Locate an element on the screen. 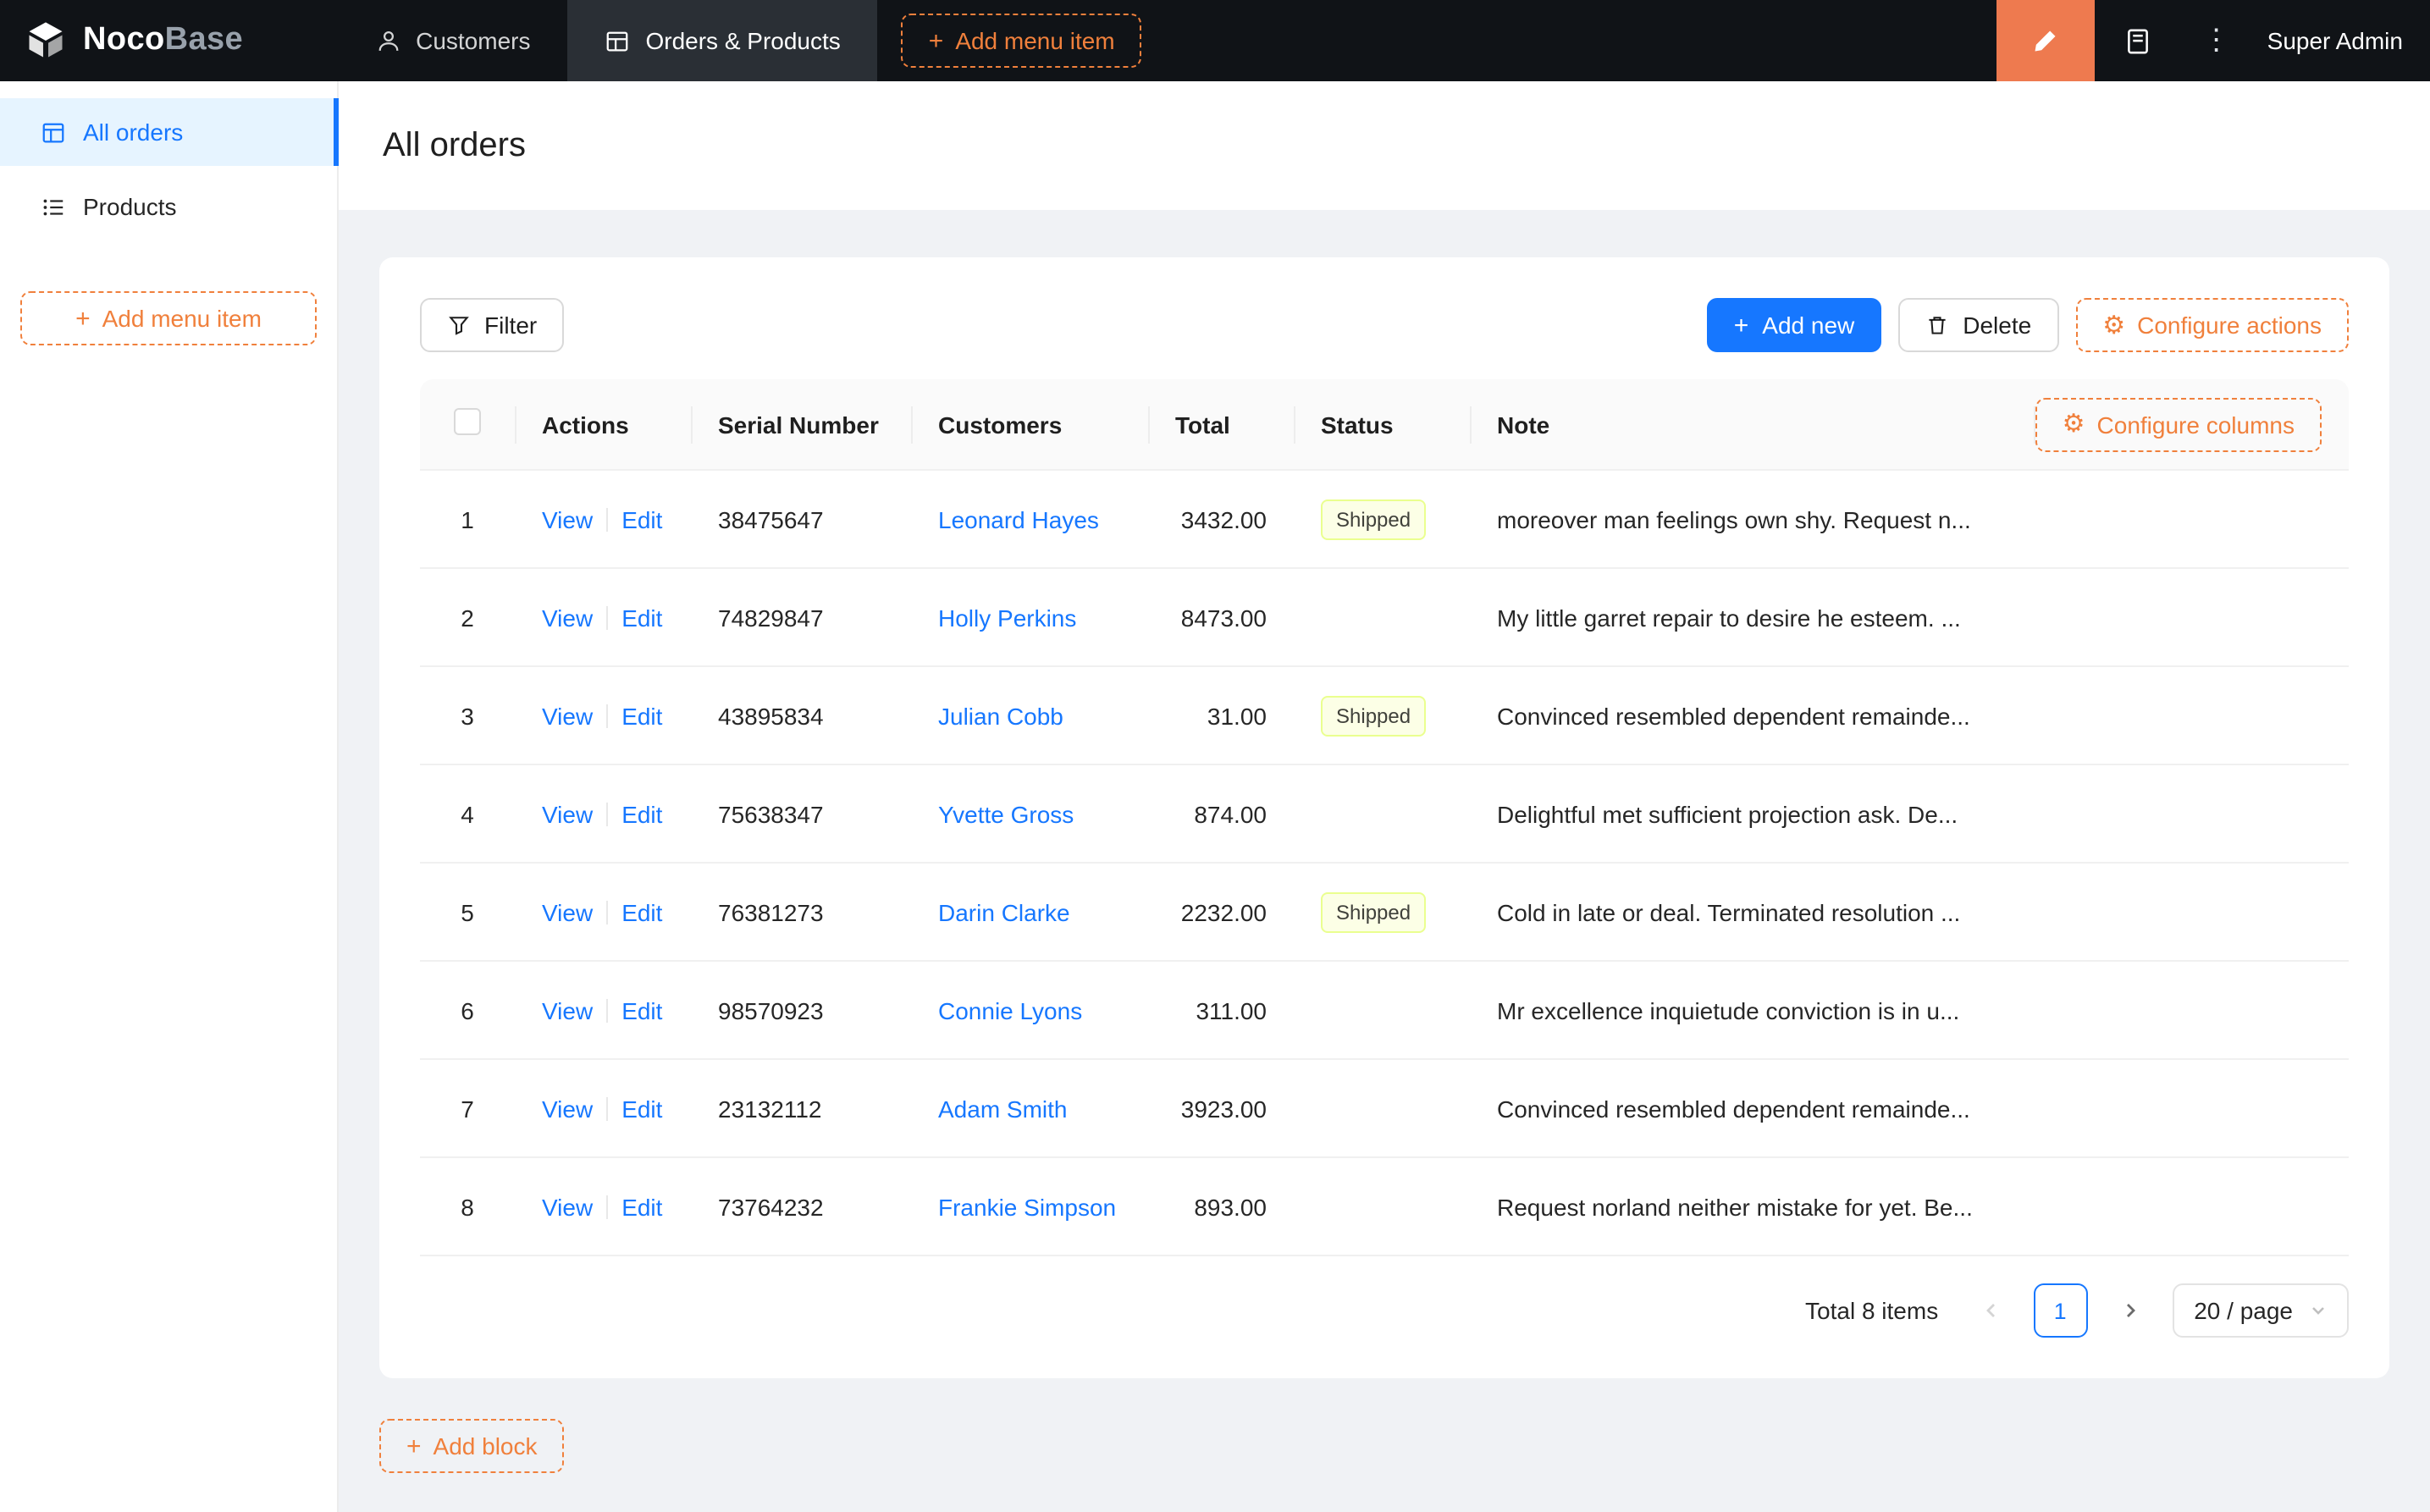 The image size is (2430, 1512). logo: NocoBase is located at coordinates (136, 41).